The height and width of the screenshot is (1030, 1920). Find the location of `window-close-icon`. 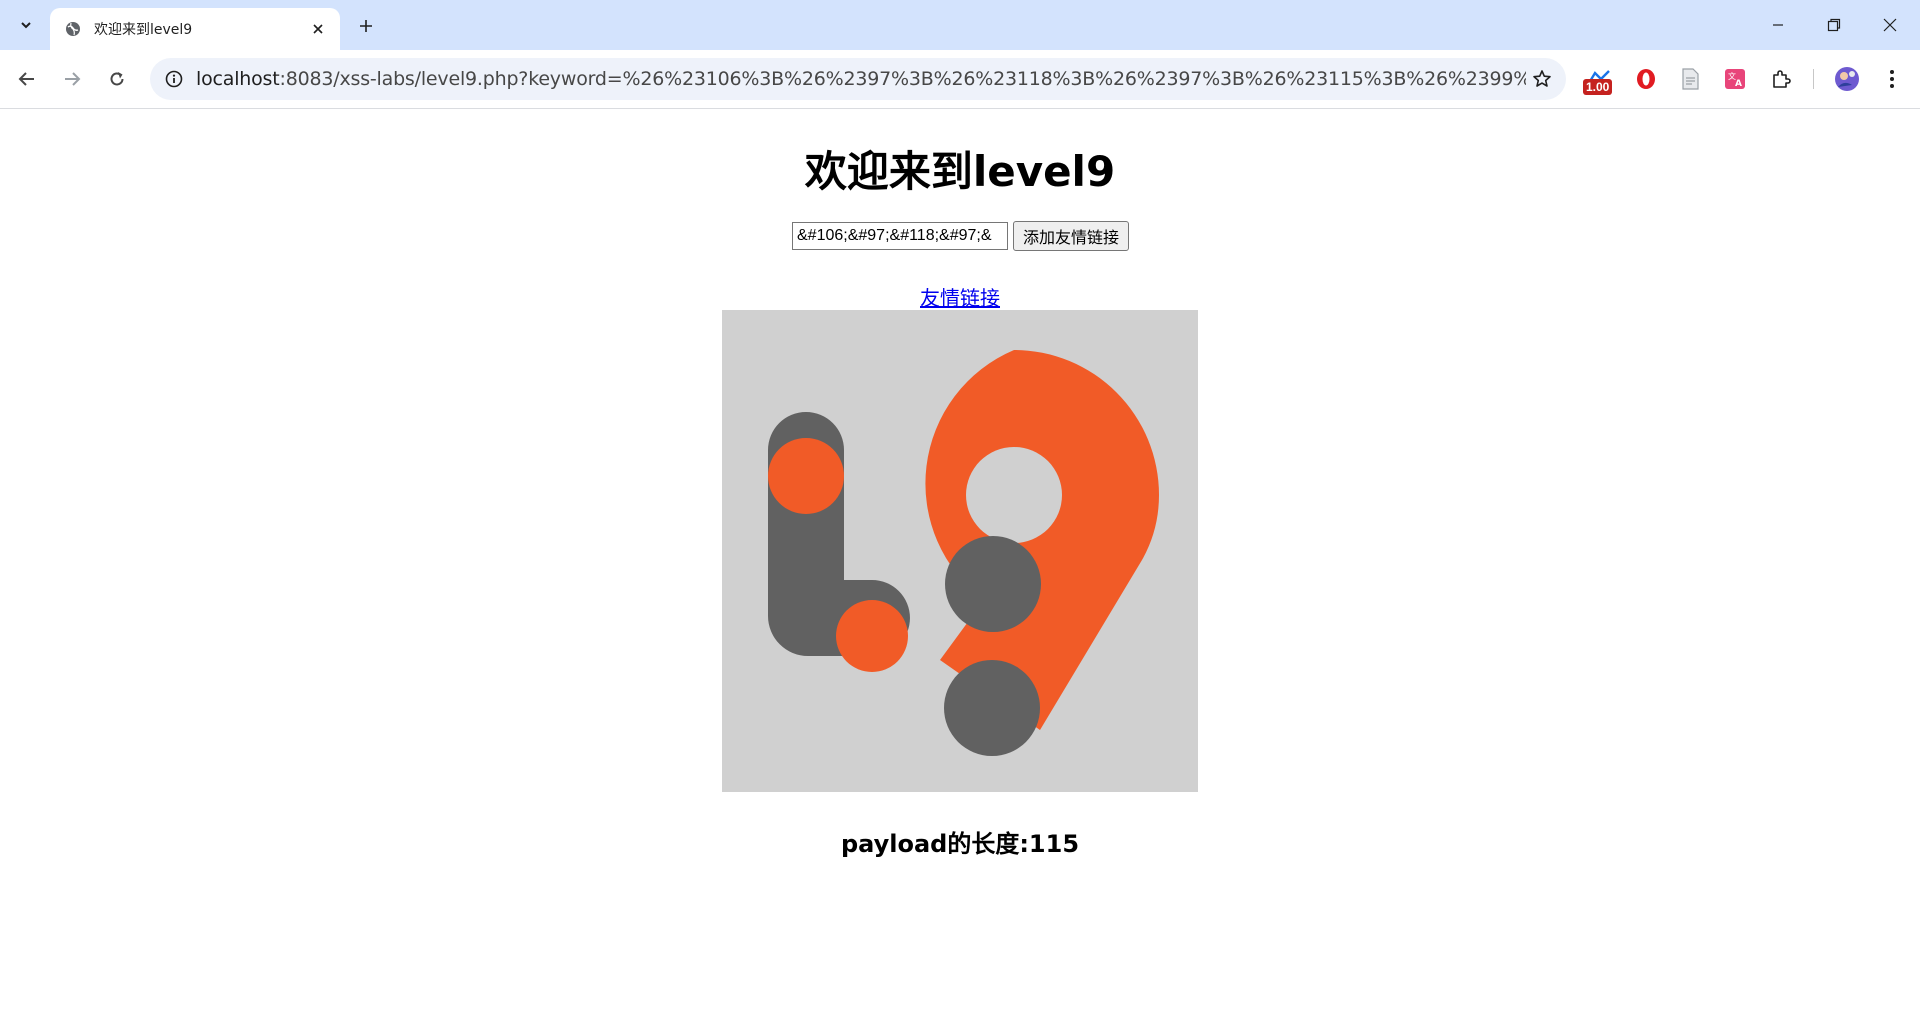

window-close-icon is located at coordinates (1890, 25).